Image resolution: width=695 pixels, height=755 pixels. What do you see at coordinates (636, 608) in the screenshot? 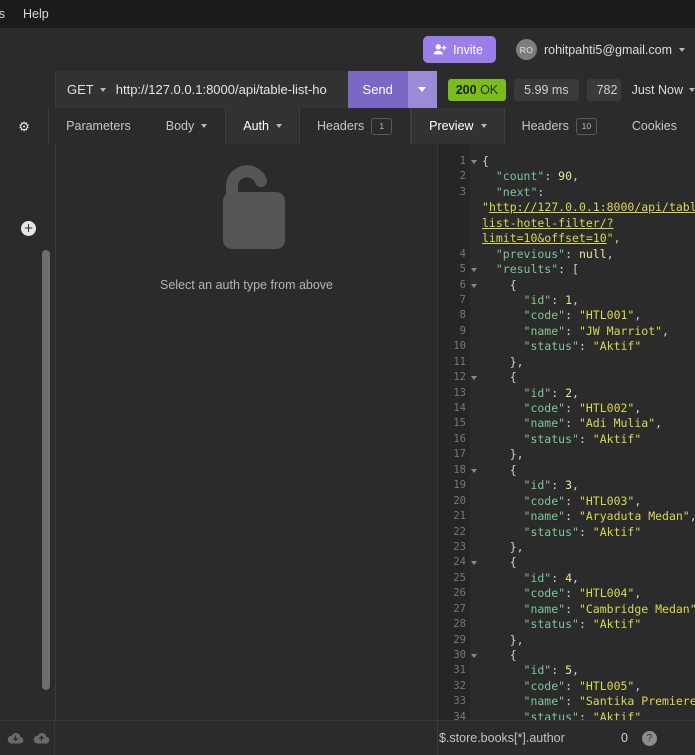
I see `code-token: "Cambridge Medan"` at bounding box center [636, 608].